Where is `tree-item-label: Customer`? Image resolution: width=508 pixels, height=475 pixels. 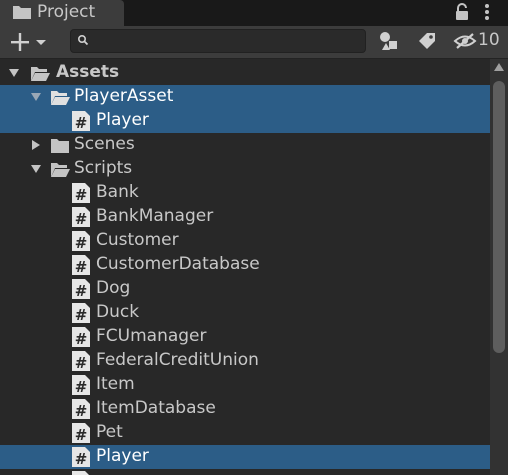 tree-item-label: Customer is located at coordinates (137, 240).